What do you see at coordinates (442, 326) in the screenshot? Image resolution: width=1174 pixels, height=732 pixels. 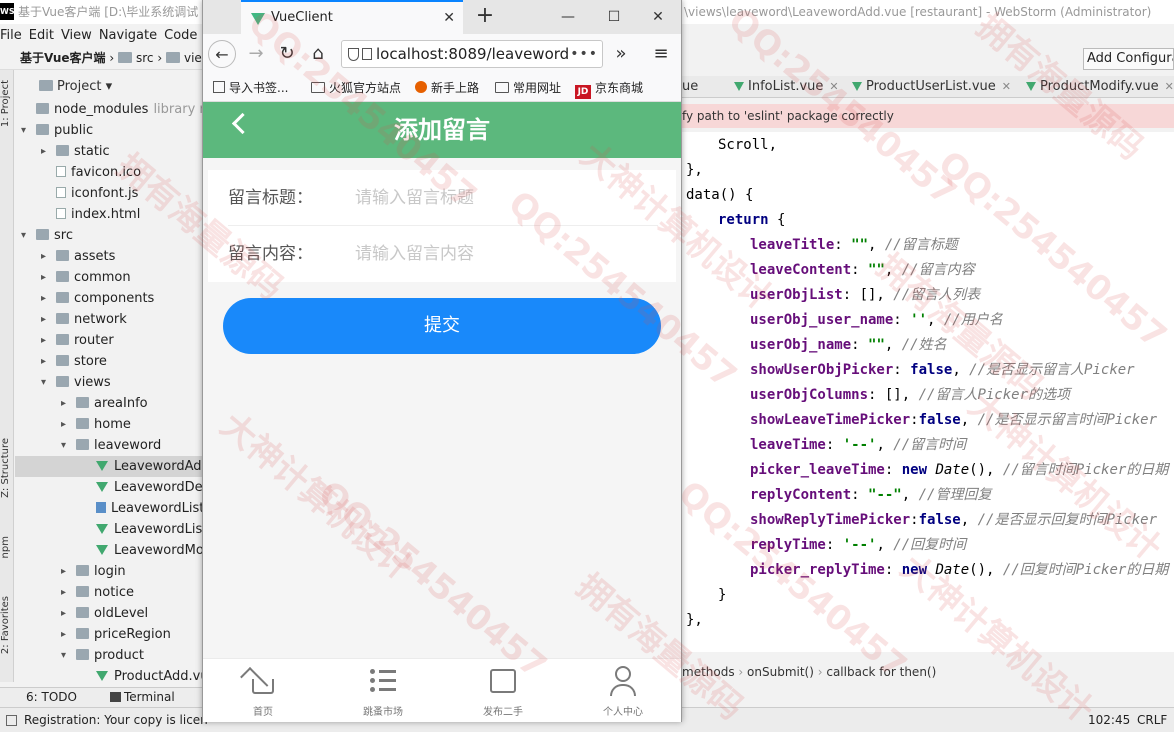 I see `submit-button: 提交` at bounding box center [442, 326].